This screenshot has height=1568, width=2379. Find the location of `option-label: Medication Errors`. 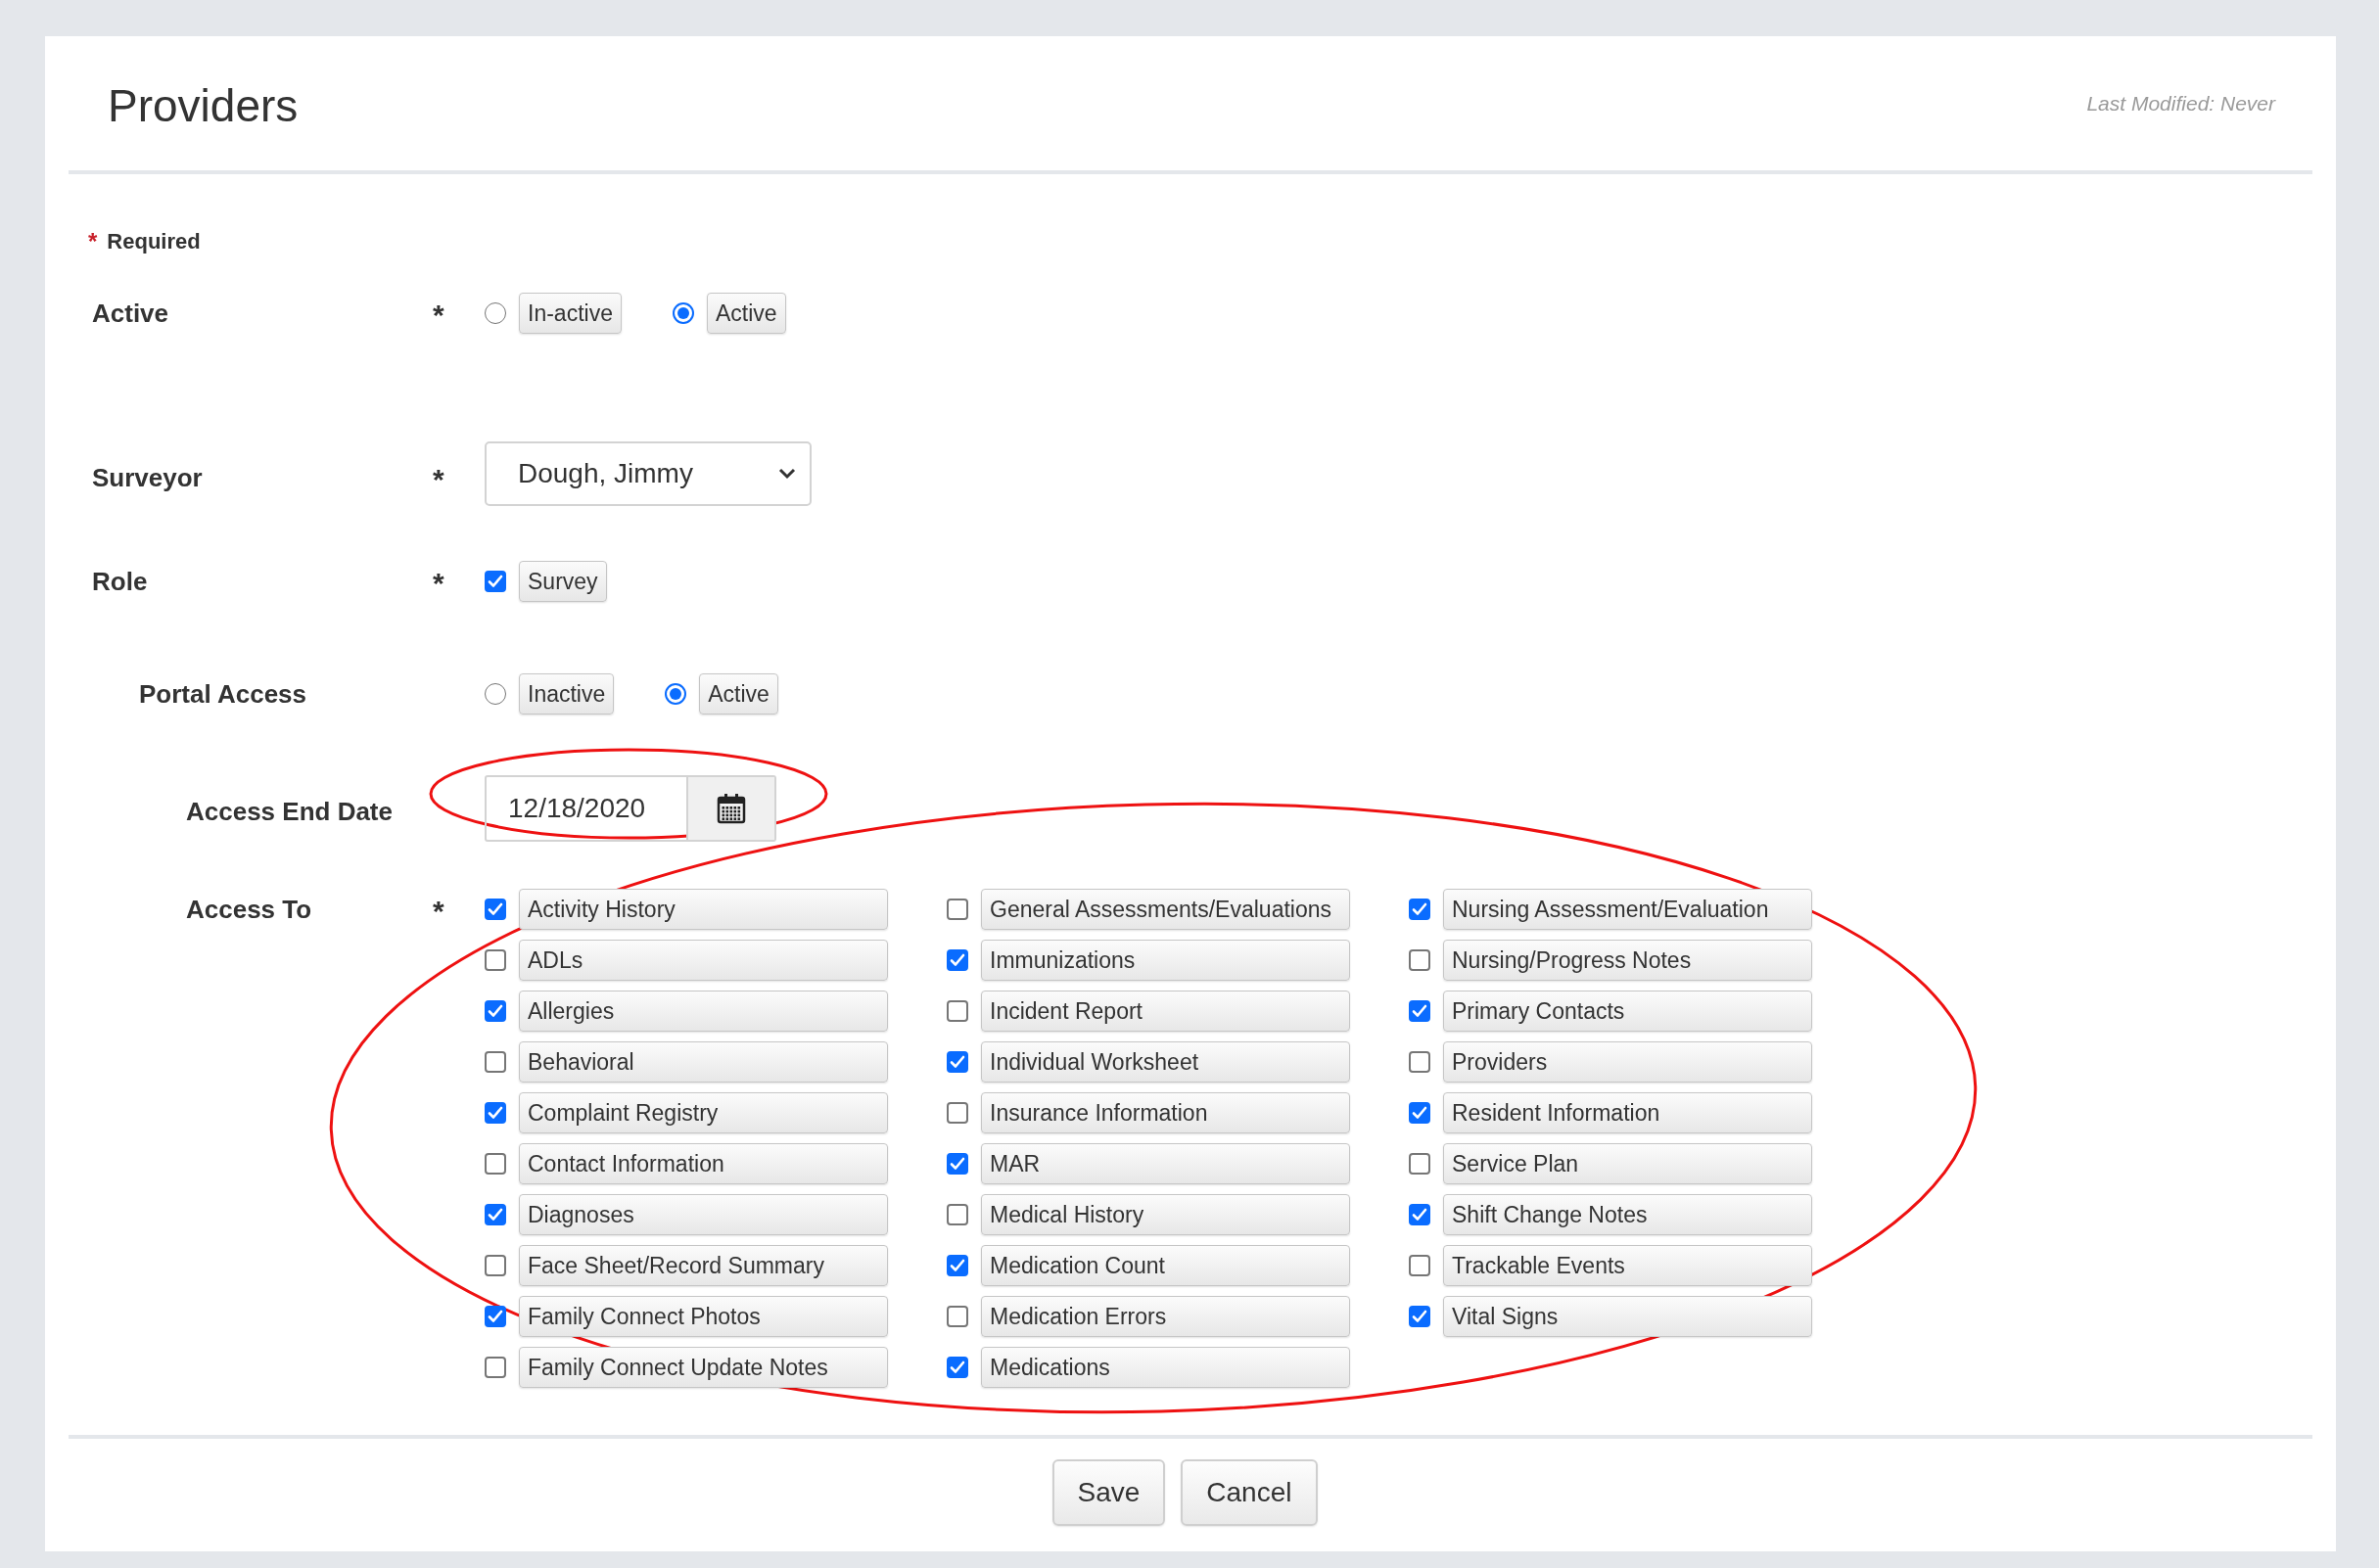

option-label: Medication Errors is located at coordinates (1165, 1316).